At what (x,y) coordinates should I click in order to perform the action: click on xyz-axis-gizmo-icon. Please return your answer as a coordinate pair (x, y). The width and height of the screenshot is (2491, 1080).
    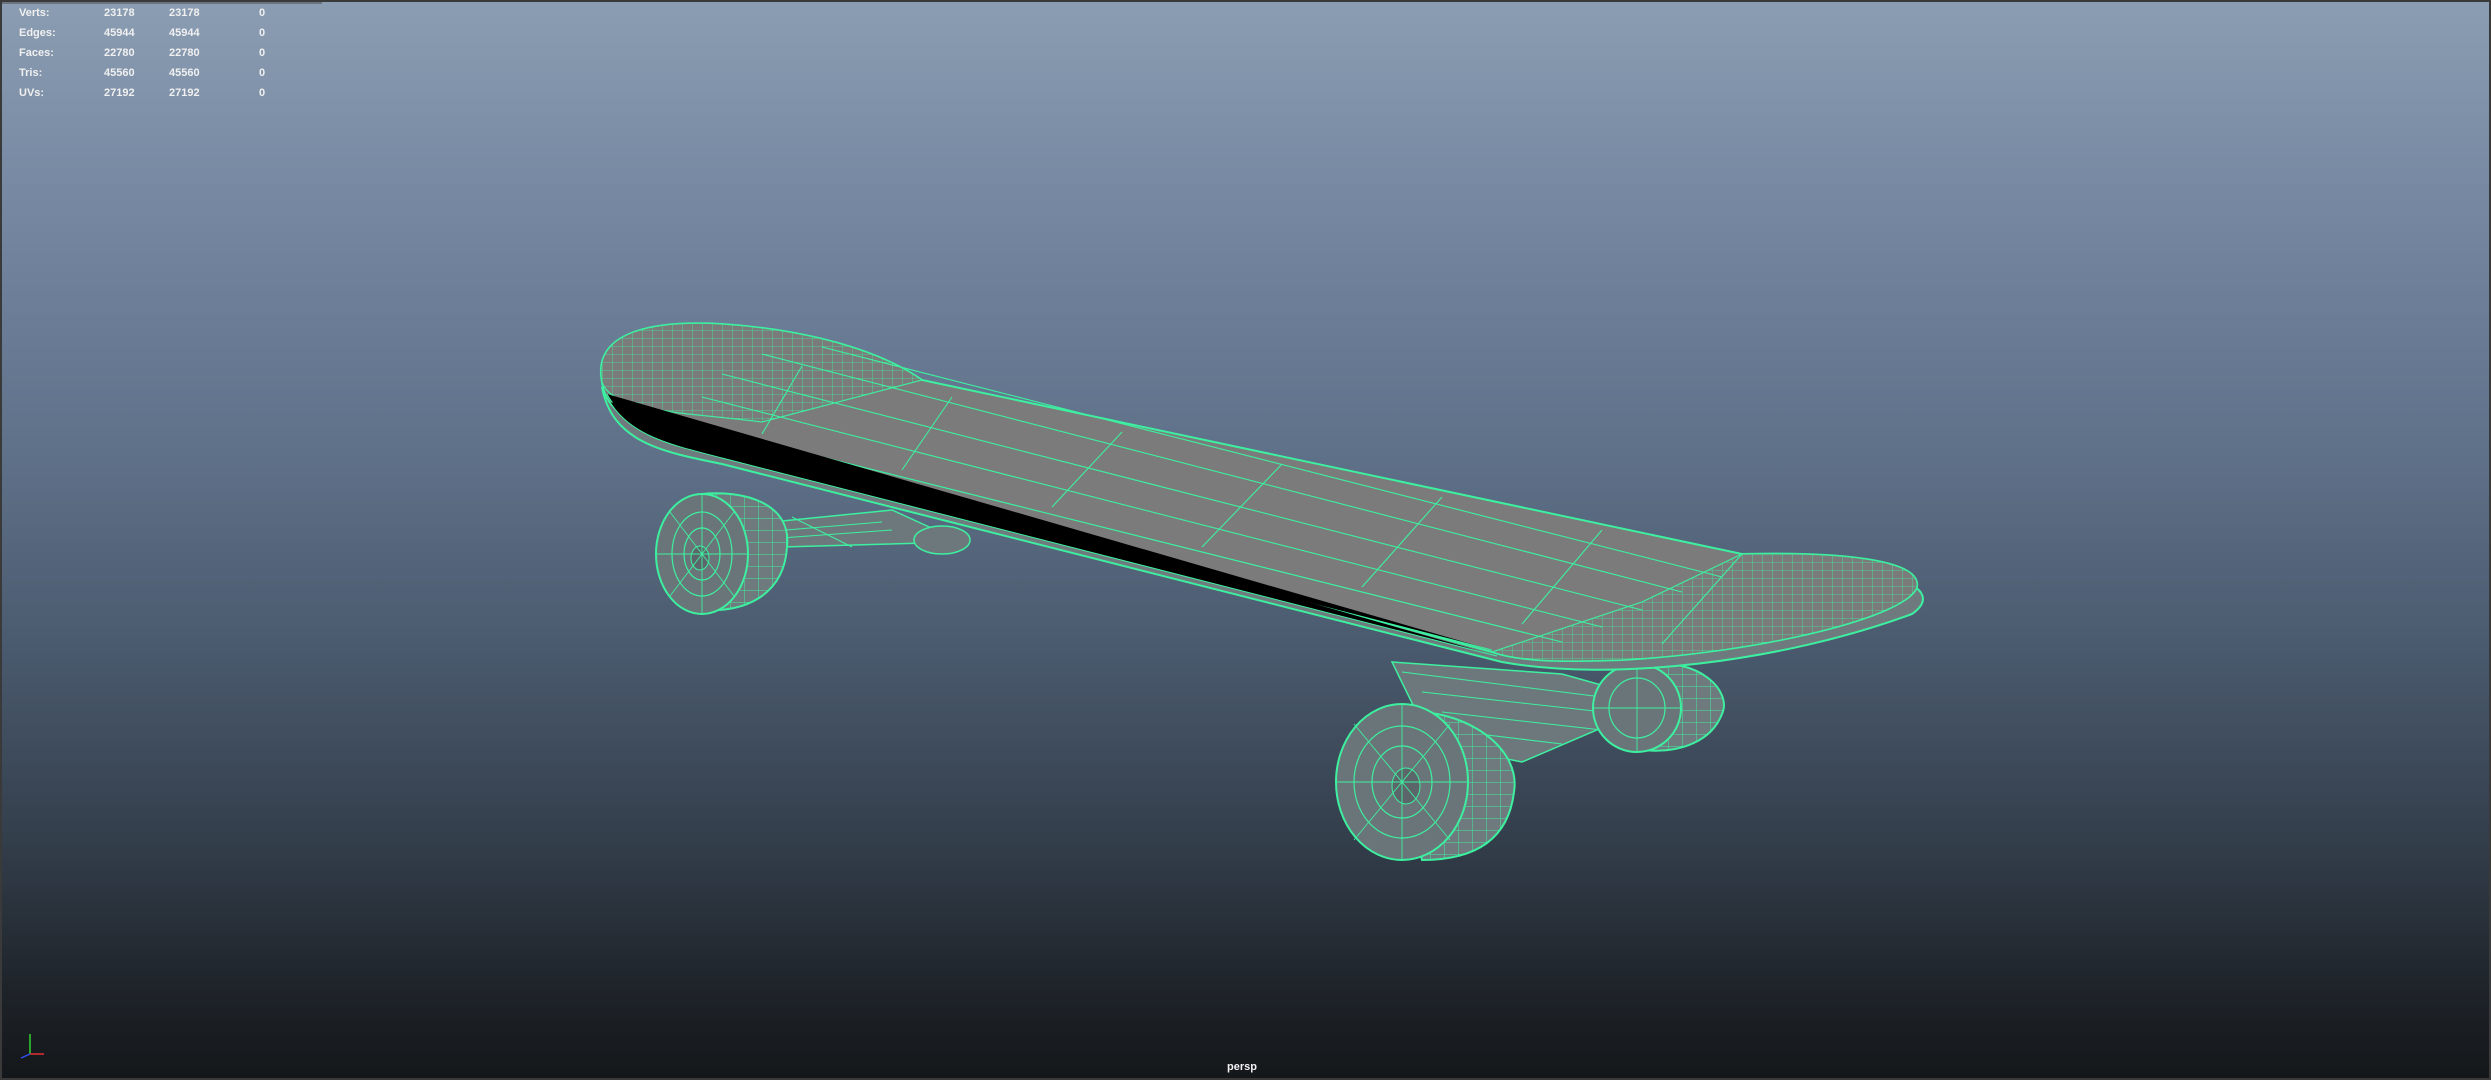
    Looking at the image, I should click on (32, 1046).